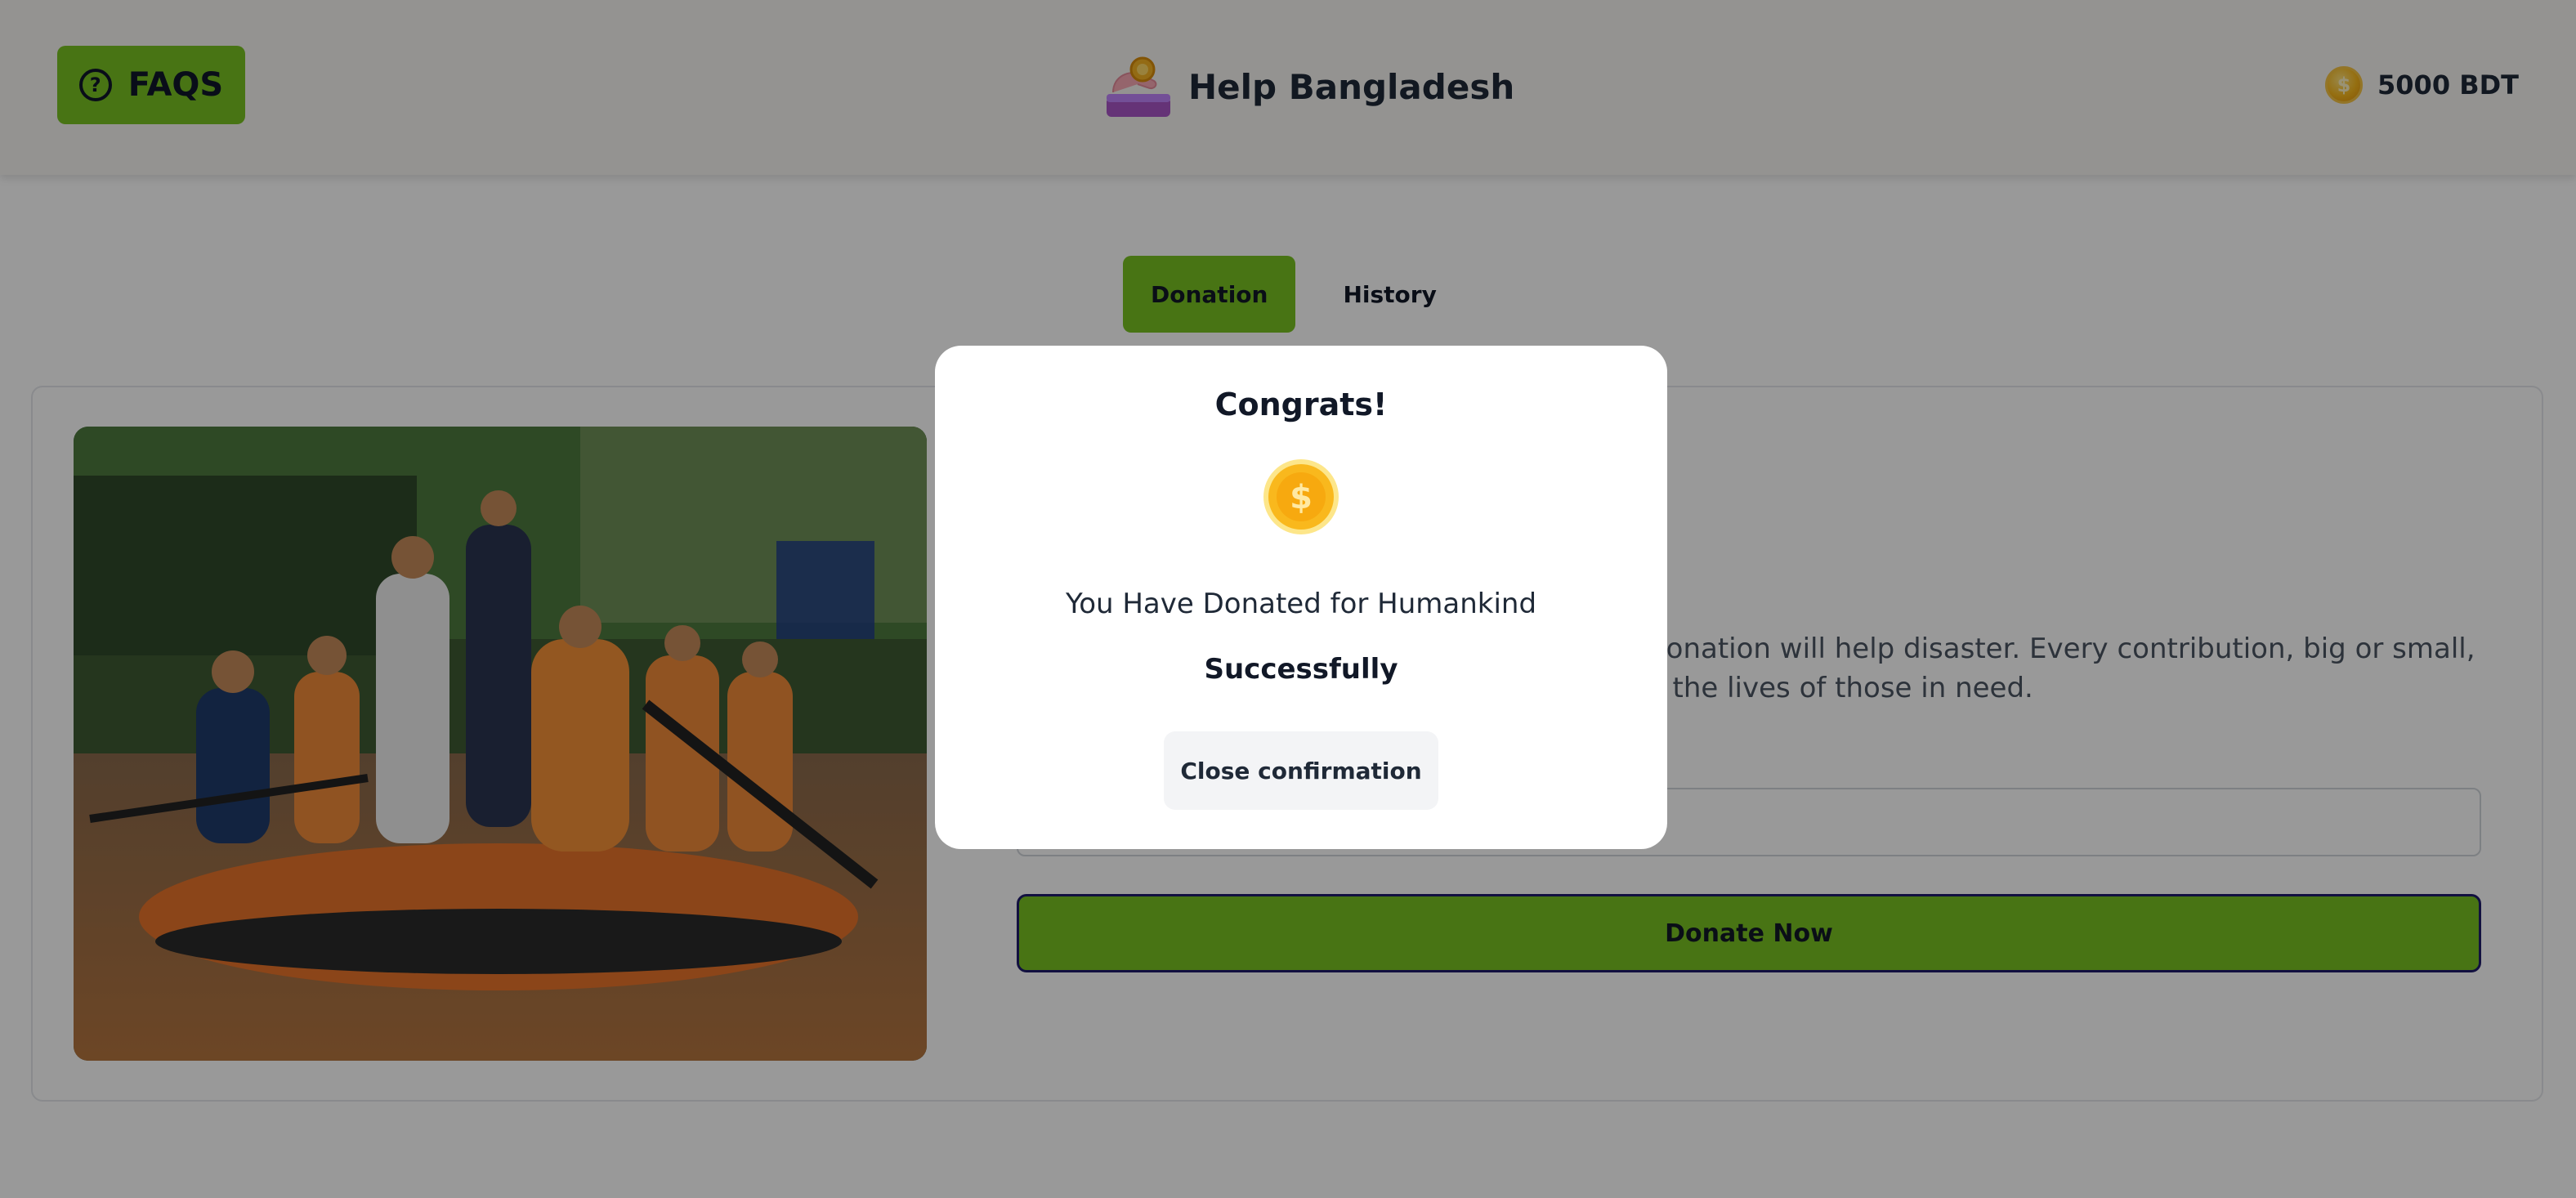  Describe the element at coordinates (1301, 404) in the screenshot. I see `modal-title: Congrats!` at that location.